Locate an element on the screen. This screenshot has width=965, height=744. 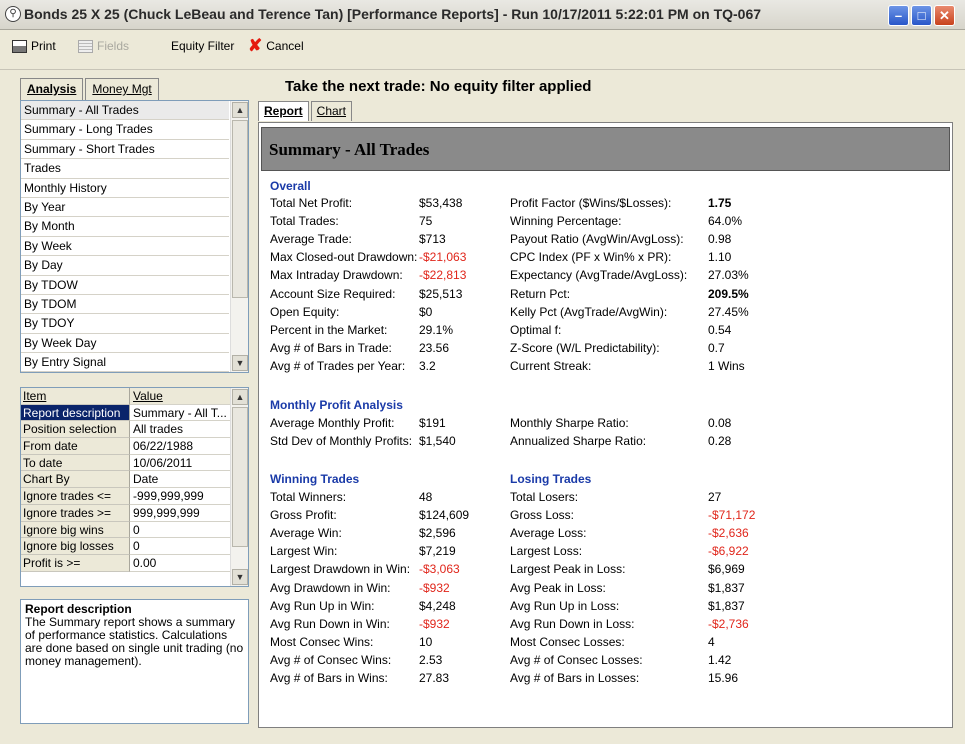
report-list-item: By Week Day is located at coordinates (125, 344).